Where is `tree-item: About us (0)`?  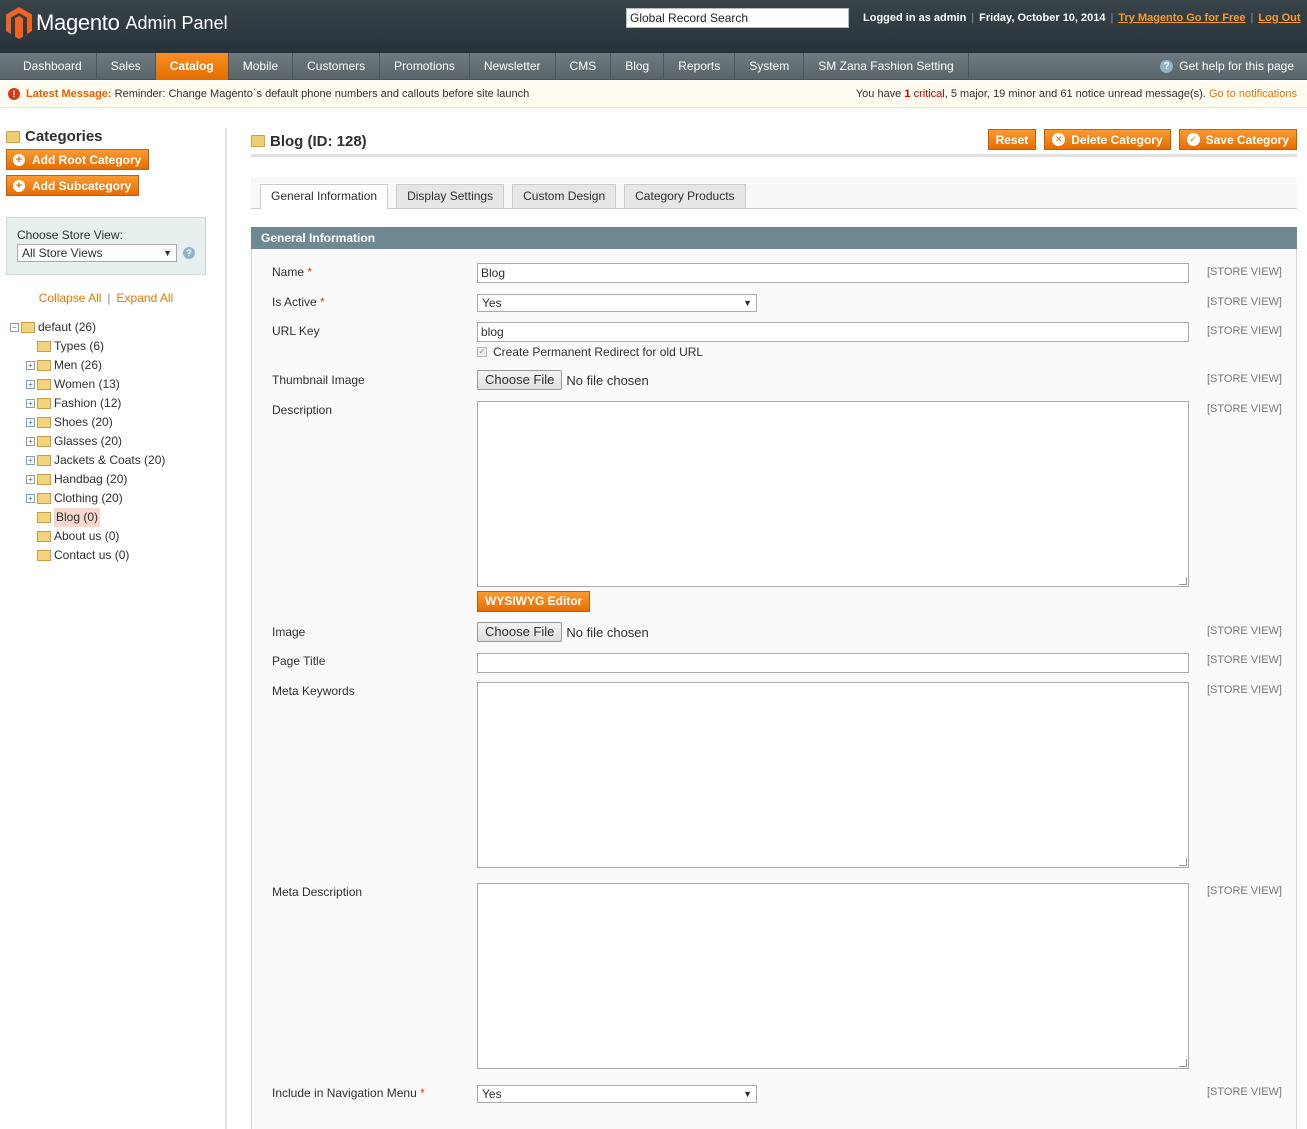
tree-item: About us (0) is located at coordinates (106, 536).